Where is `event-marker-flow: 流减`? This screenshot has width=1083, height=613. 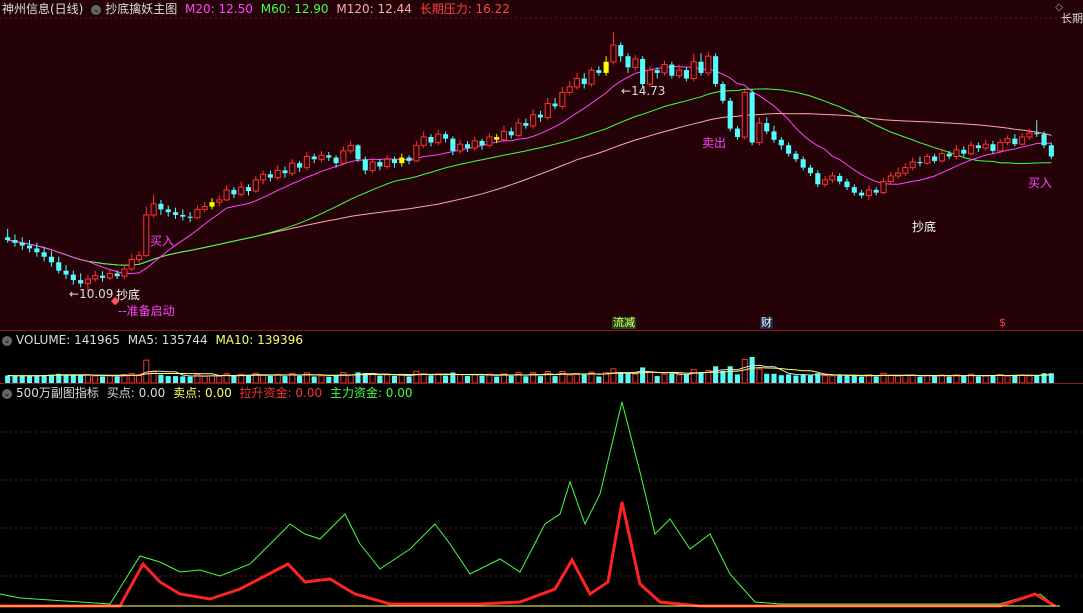
event-marker-flow: 流减 is located at coordinates (624, 323).